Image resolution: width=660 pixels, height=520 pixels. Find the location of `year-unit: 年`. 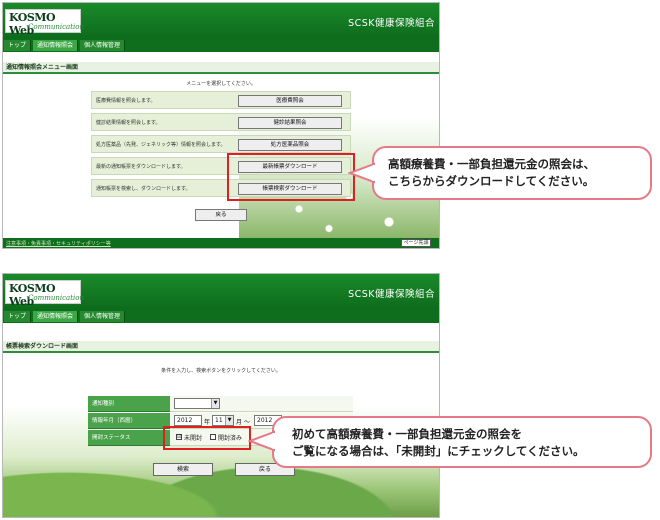

year-unit: 年 is located at coordinates (207, 422).